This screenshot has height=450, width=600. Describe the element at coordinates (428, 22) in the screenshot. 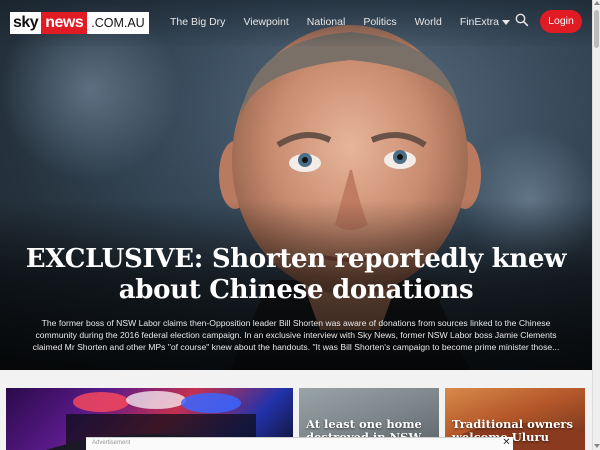

I see `nav-item-world: World` at that location.